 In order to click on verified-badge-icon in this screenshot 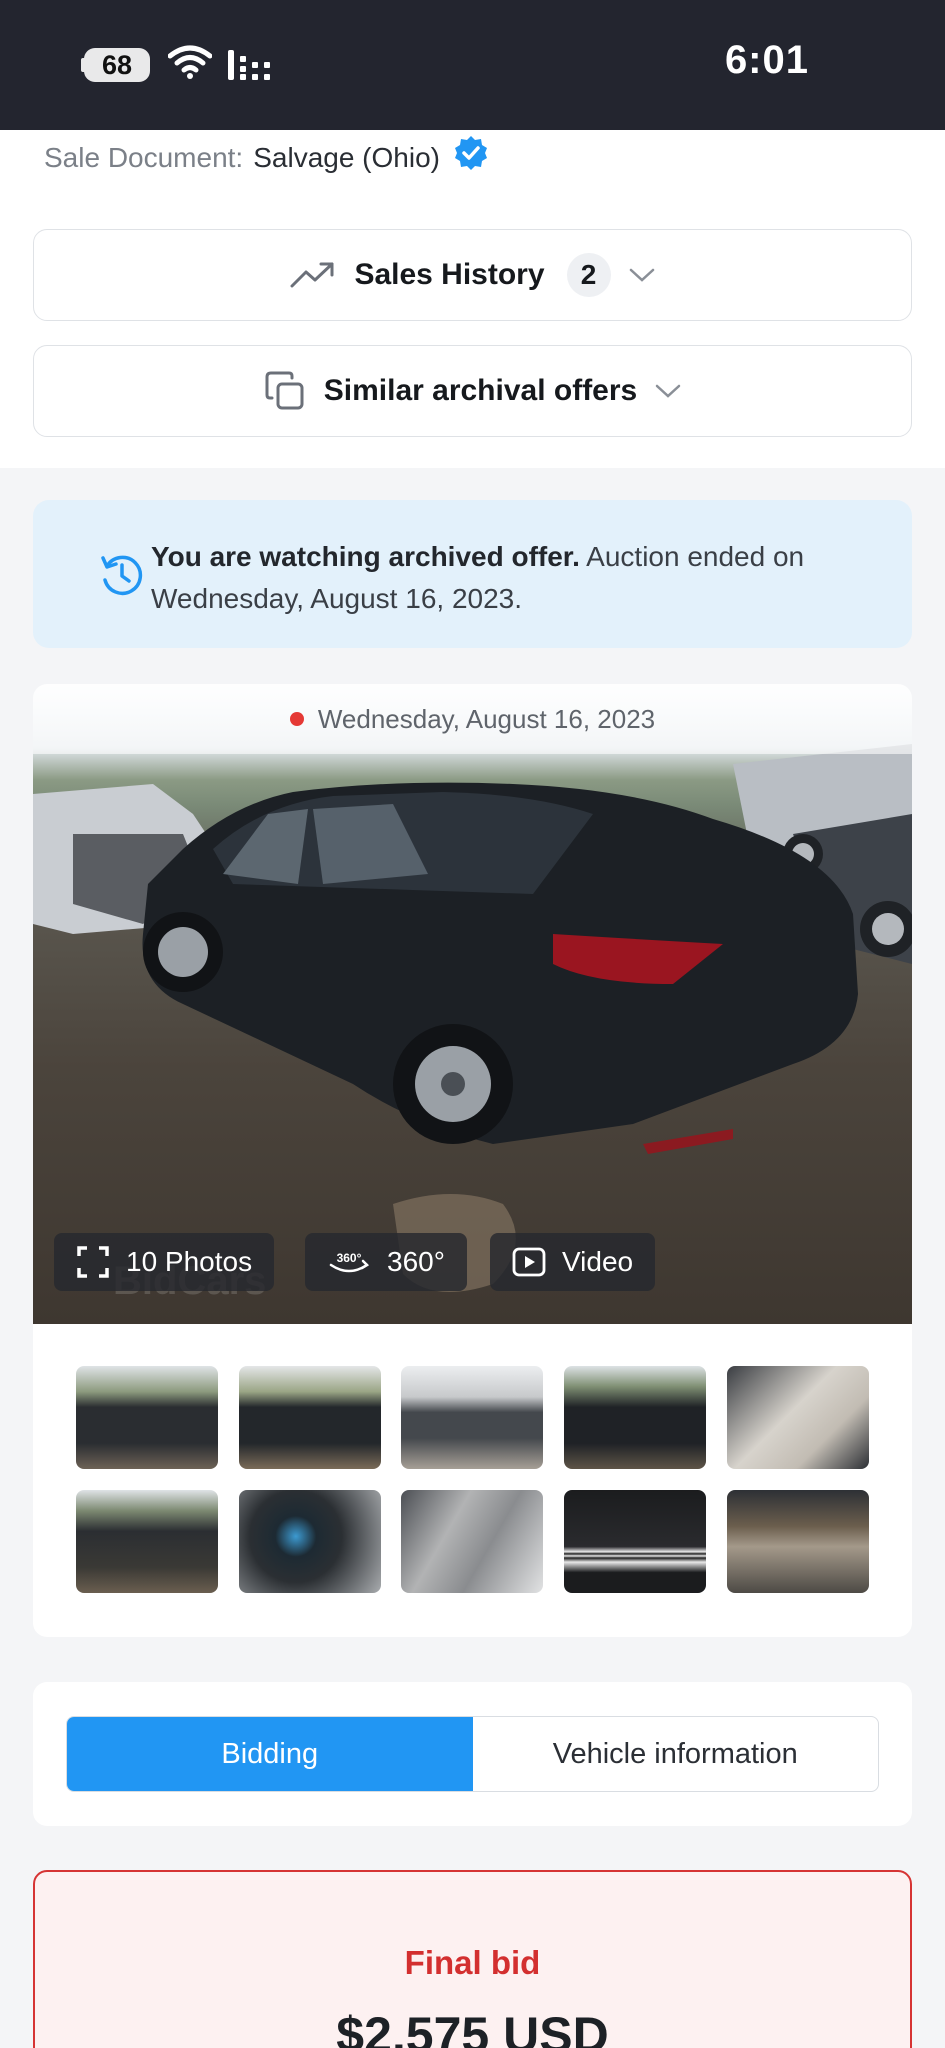, I will do `click(471, 156)`.